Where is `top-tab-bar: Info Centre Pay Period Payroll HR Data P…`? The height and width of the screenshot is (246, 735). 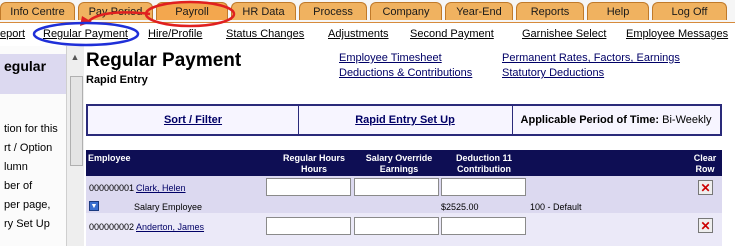 top-tab-bar: Info Centre Pay Period Payroll HR Data P… is located at coordinates (367, 11).